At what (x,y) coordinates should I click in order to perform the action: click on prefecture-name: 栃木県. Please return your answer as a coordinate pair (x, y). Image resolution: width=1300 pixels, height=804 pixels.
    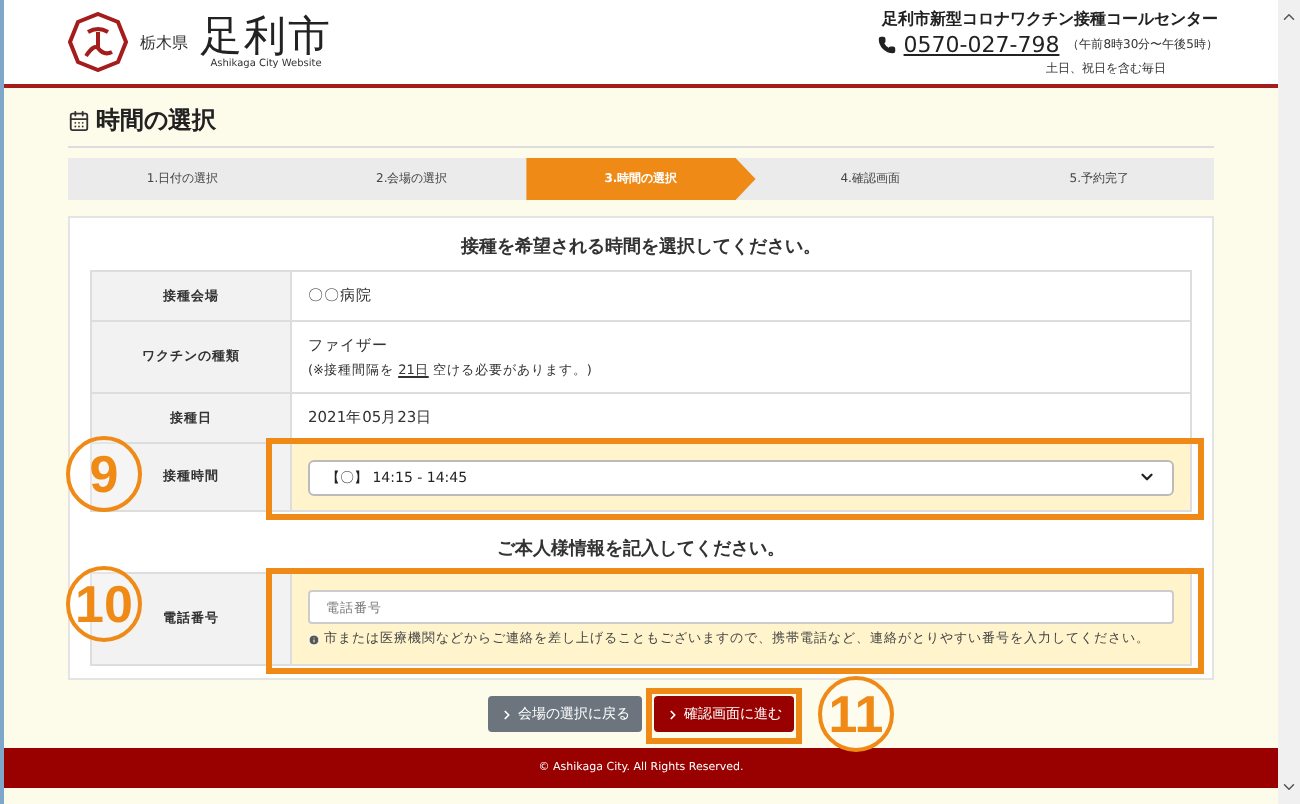
    Looking at the image, I should click on (164, 42).